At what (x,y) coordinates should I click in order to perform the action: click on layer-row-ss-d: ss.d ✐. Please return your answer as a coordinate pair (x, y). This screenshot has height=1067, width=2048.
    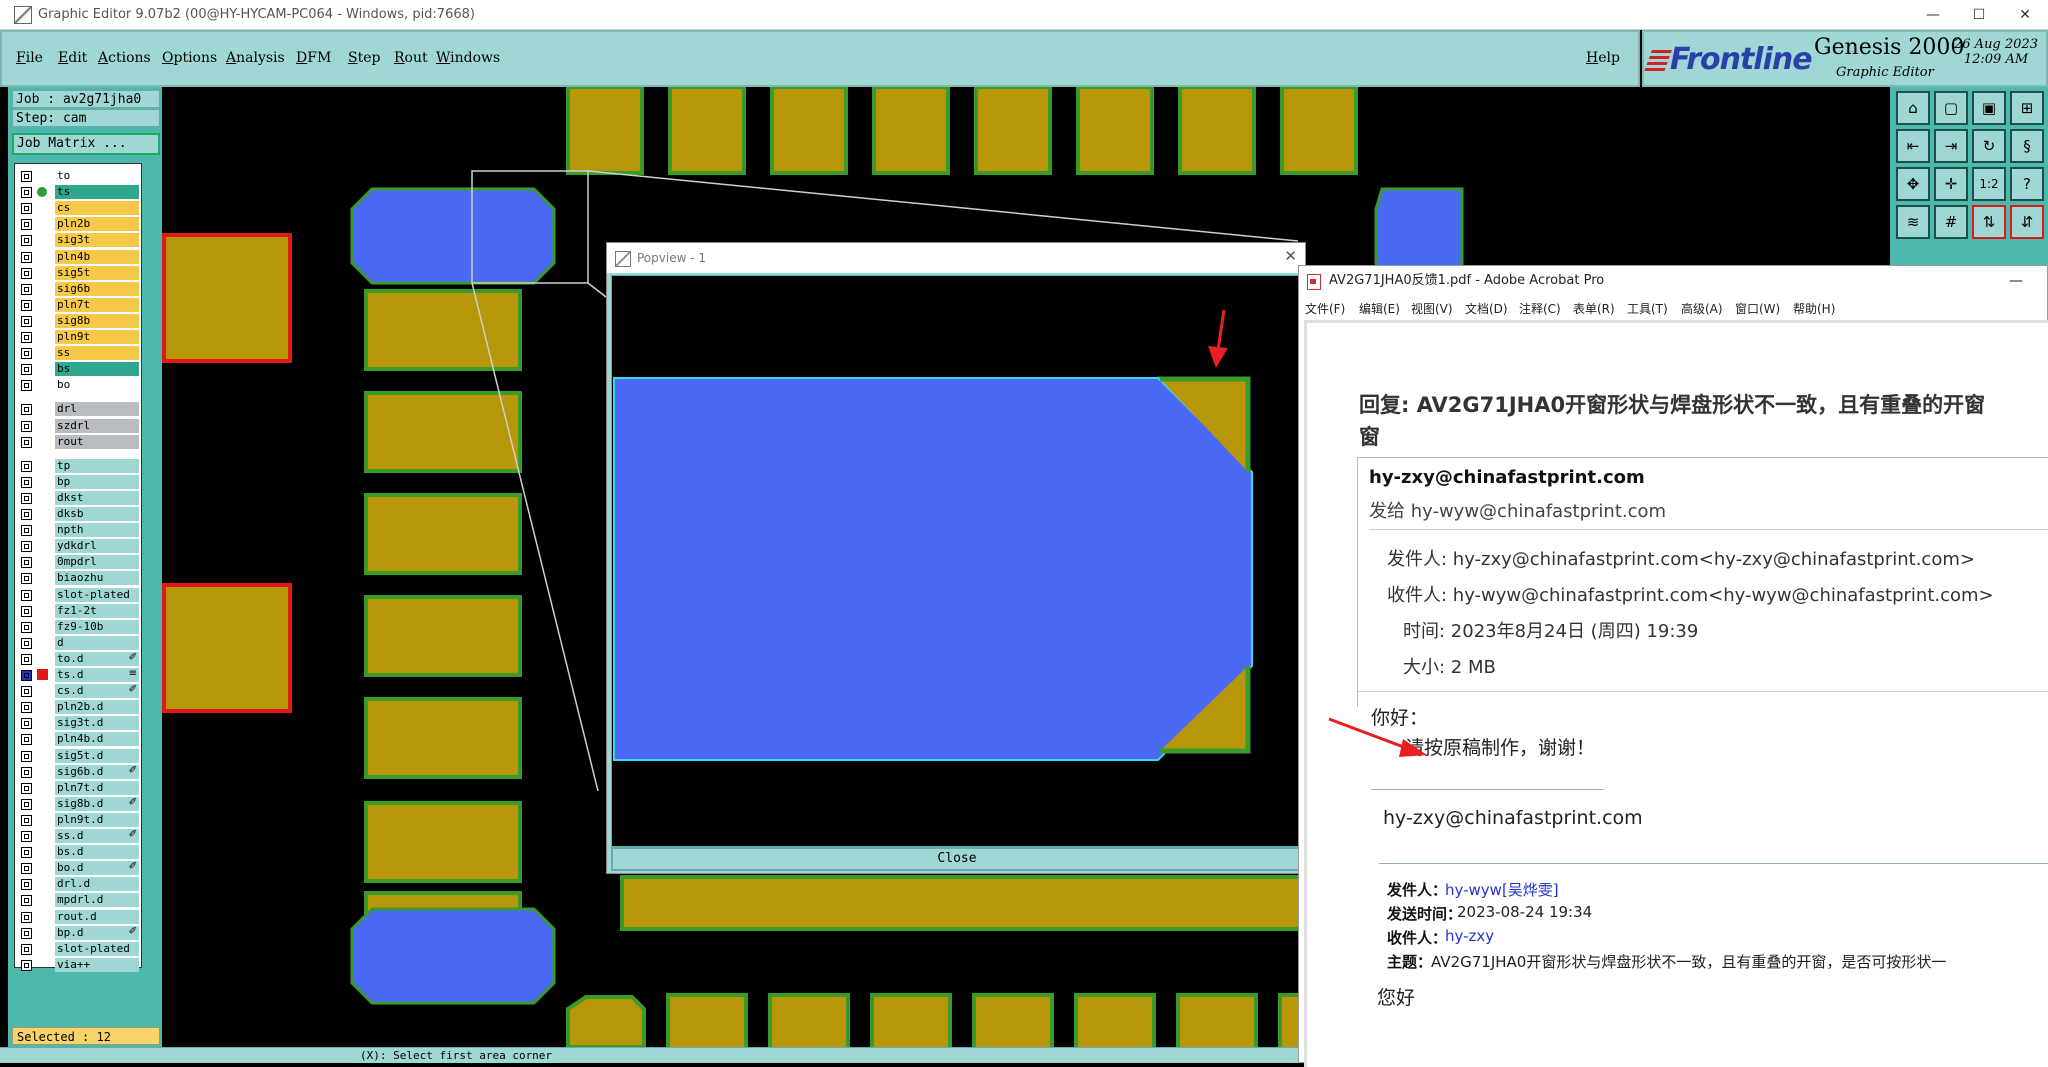
    Looking at the image, I should click on (78, 836).